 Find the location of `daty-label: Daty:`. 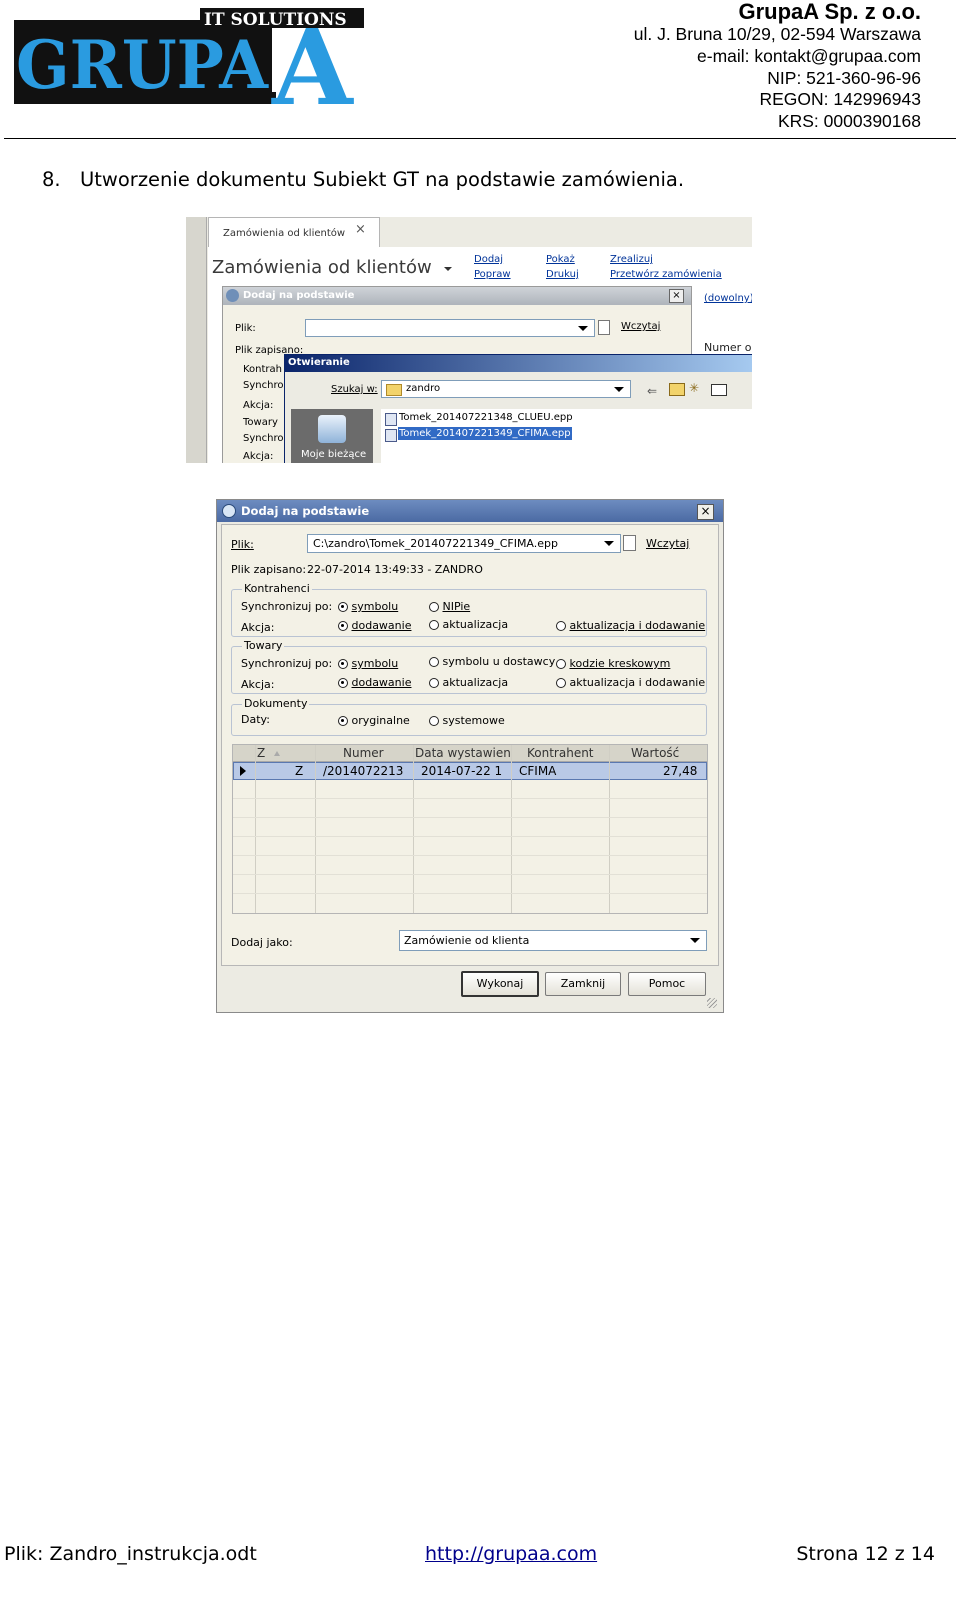

daty-label: Daty: is located at coordinates (255, 719).